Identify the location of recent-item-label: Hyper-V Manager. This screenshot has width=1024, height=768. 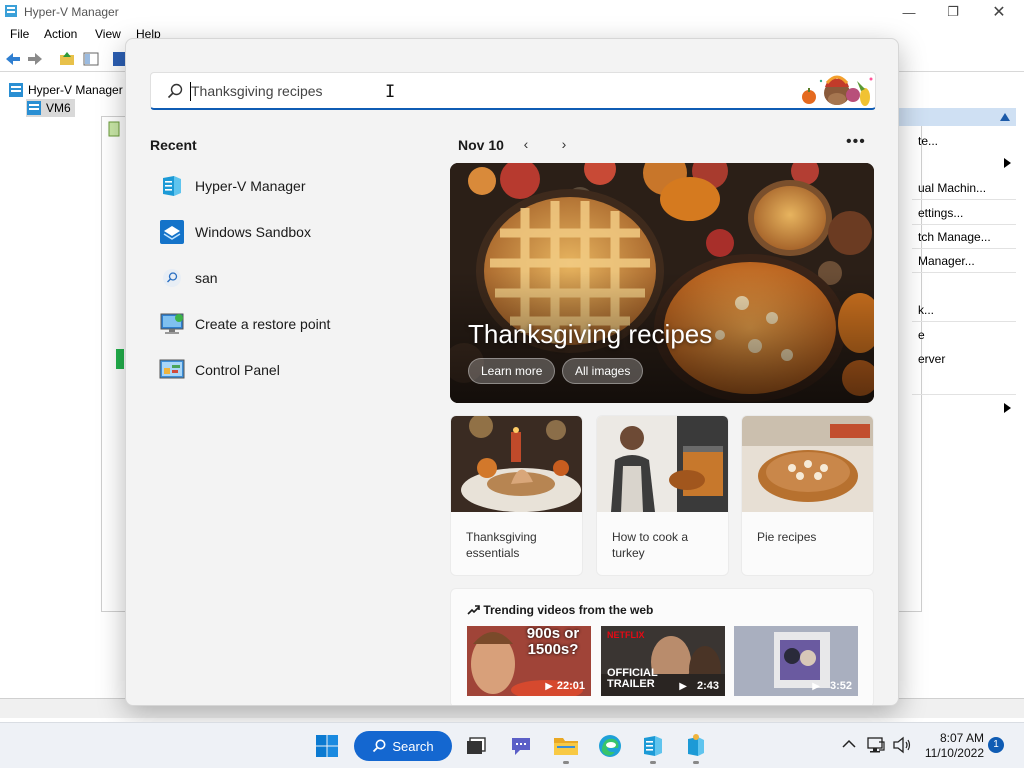
(250, 186).